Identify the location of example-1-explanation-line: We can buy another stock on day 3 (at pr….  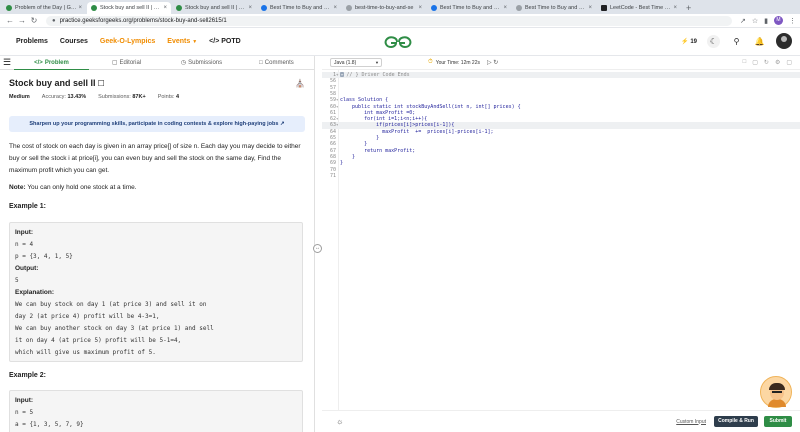
(114, 328).